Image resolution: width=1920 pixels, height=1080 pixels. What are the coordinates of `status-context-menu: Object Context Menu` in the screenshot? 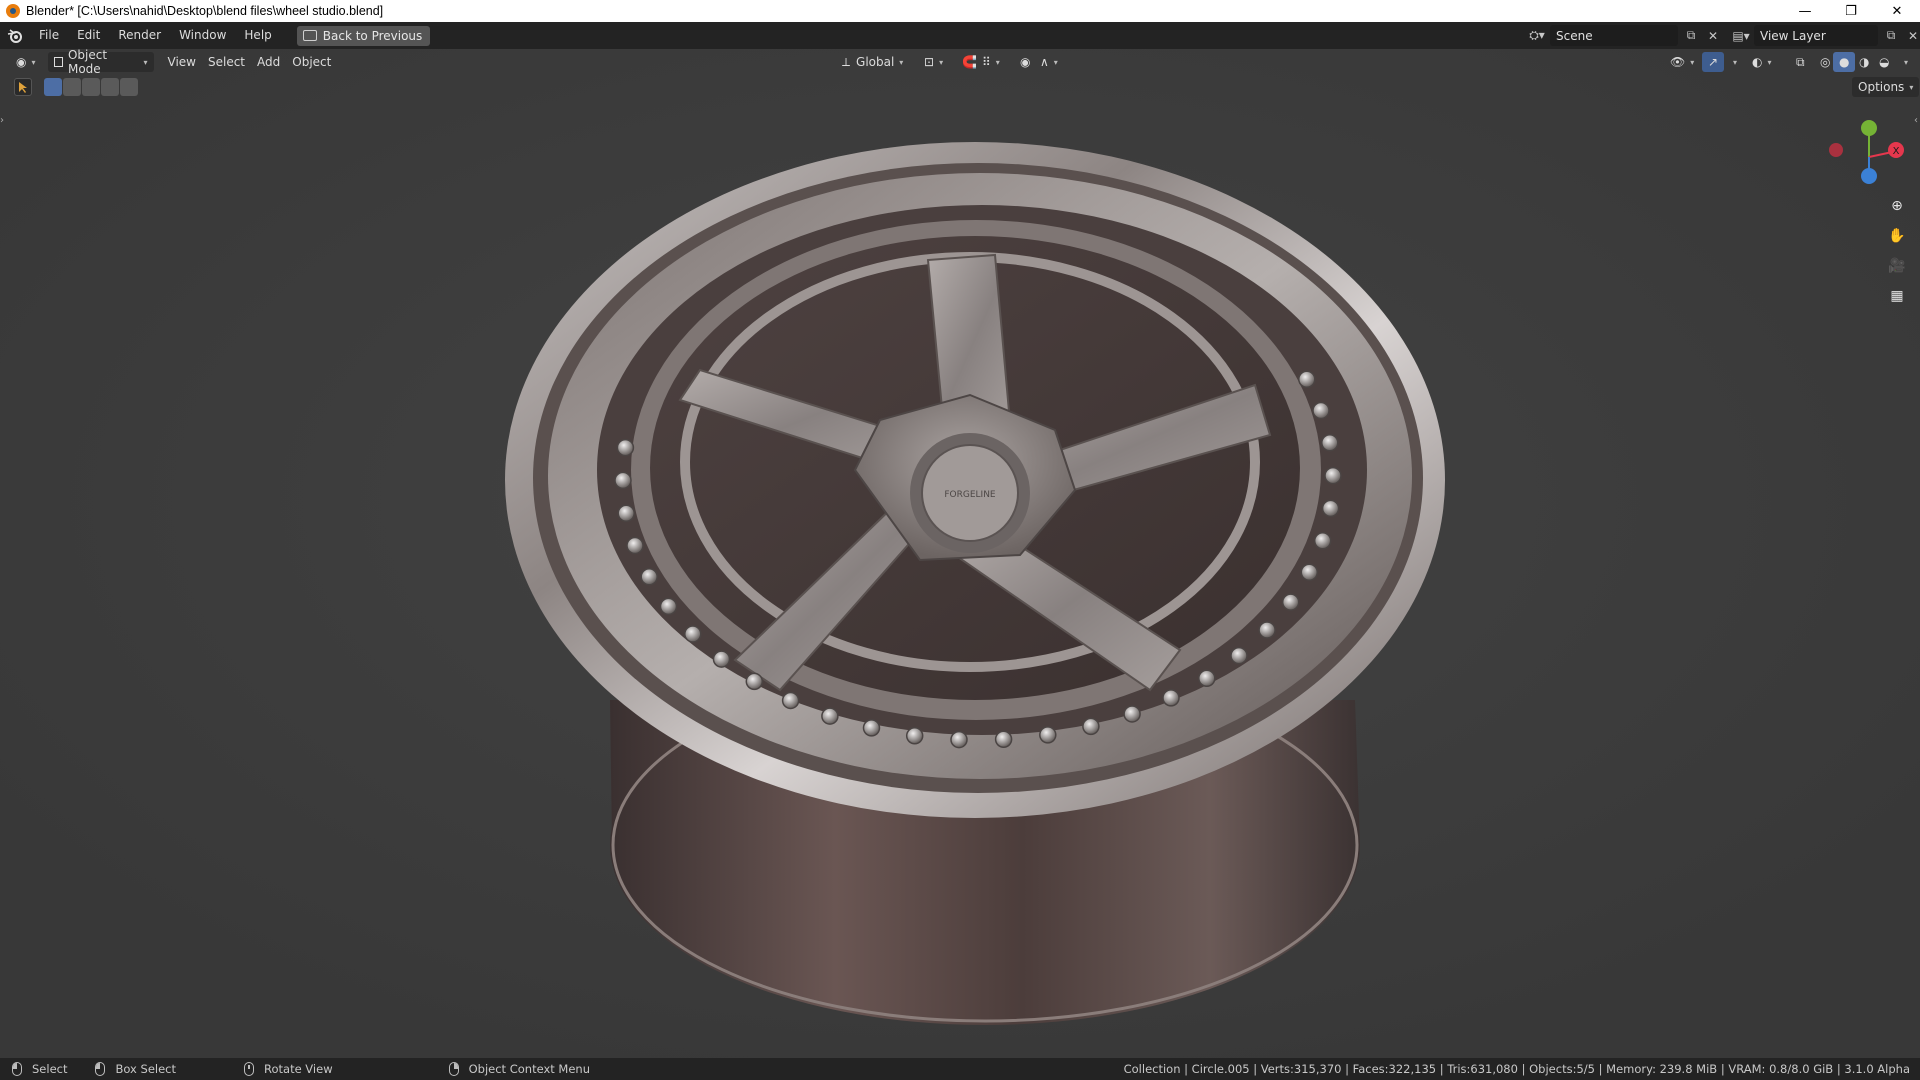 It's located at (519, 1069).